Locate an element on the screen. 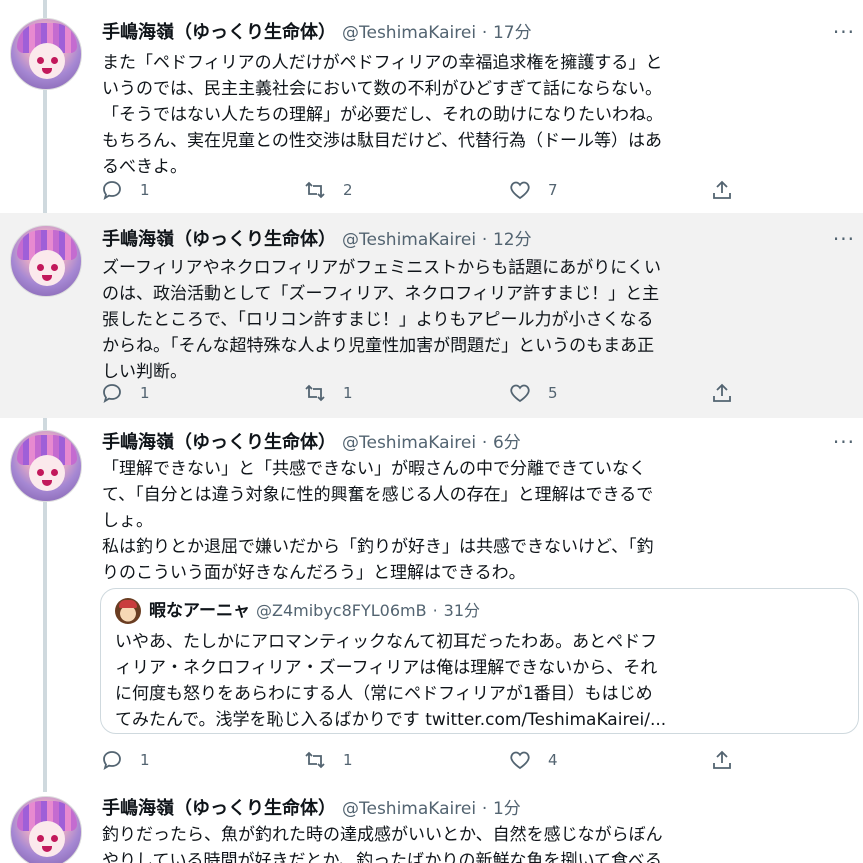  like-button: 4 is located at coordinates (533, 760).